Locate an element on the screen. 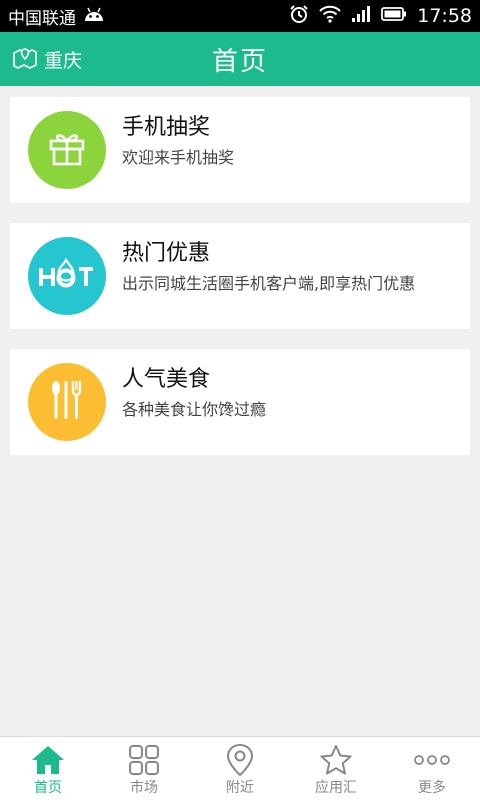 The height and width of the screenshot is (800, 480). nav-home: 首页 is located at coordinates (48, 768).